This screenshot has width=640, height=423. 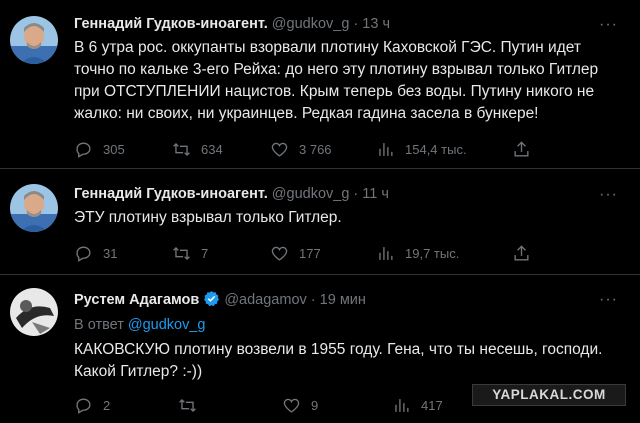 I want to click on reply-count: 2, so click(x=107, y=405).